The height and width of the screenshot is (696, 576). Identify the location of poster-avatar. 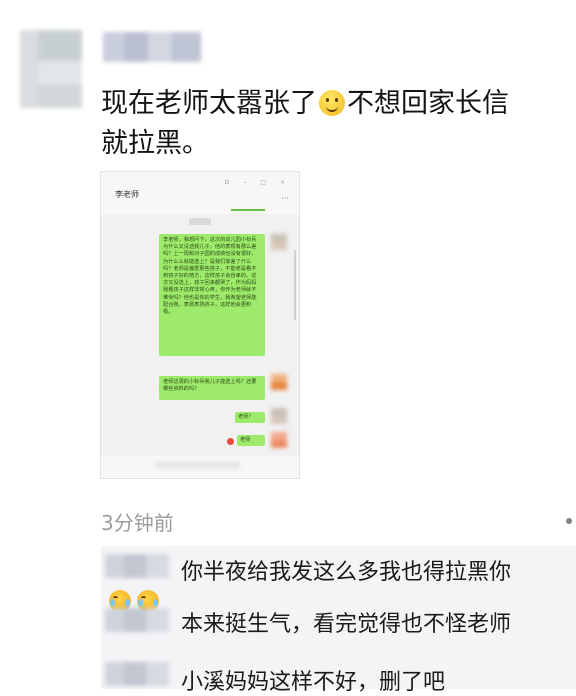
(51, 69).